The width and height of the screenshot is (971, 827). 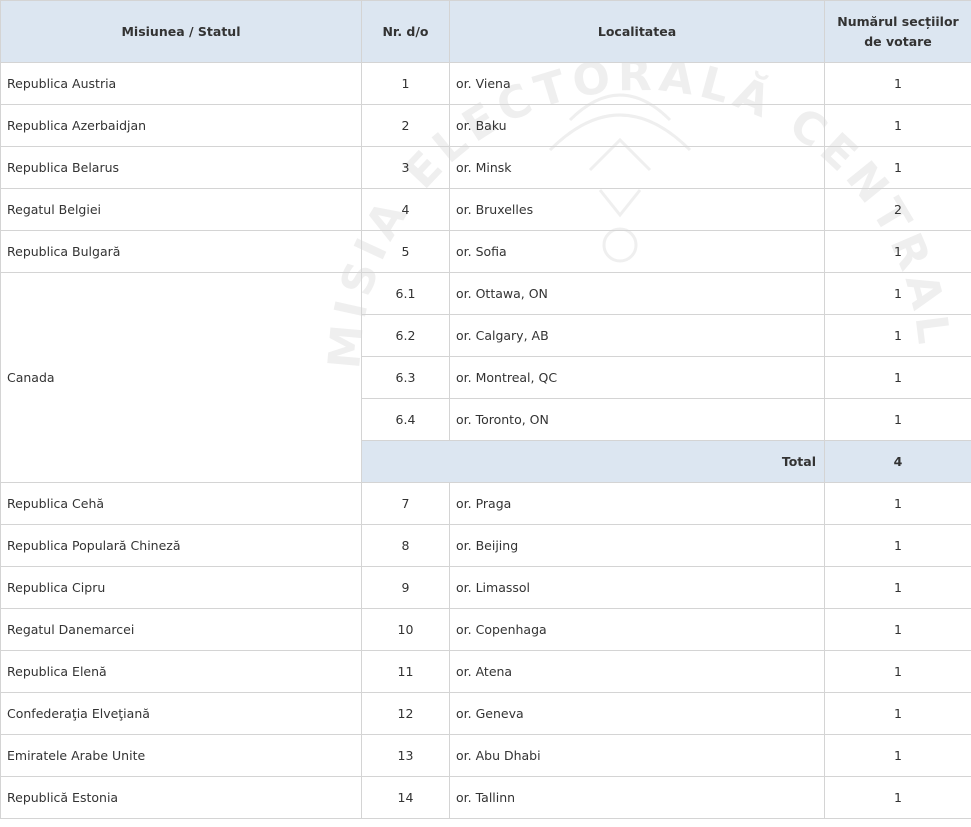 I want to click on cell-state: Emiratele Arabe Unite, so click(x=181, y=755).